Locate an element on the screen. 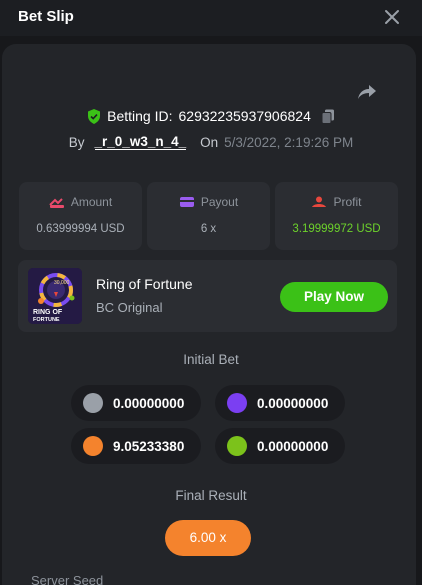 The image size is (422, 585). modal-title: Bet Slip is located at coordinates (46, 16).